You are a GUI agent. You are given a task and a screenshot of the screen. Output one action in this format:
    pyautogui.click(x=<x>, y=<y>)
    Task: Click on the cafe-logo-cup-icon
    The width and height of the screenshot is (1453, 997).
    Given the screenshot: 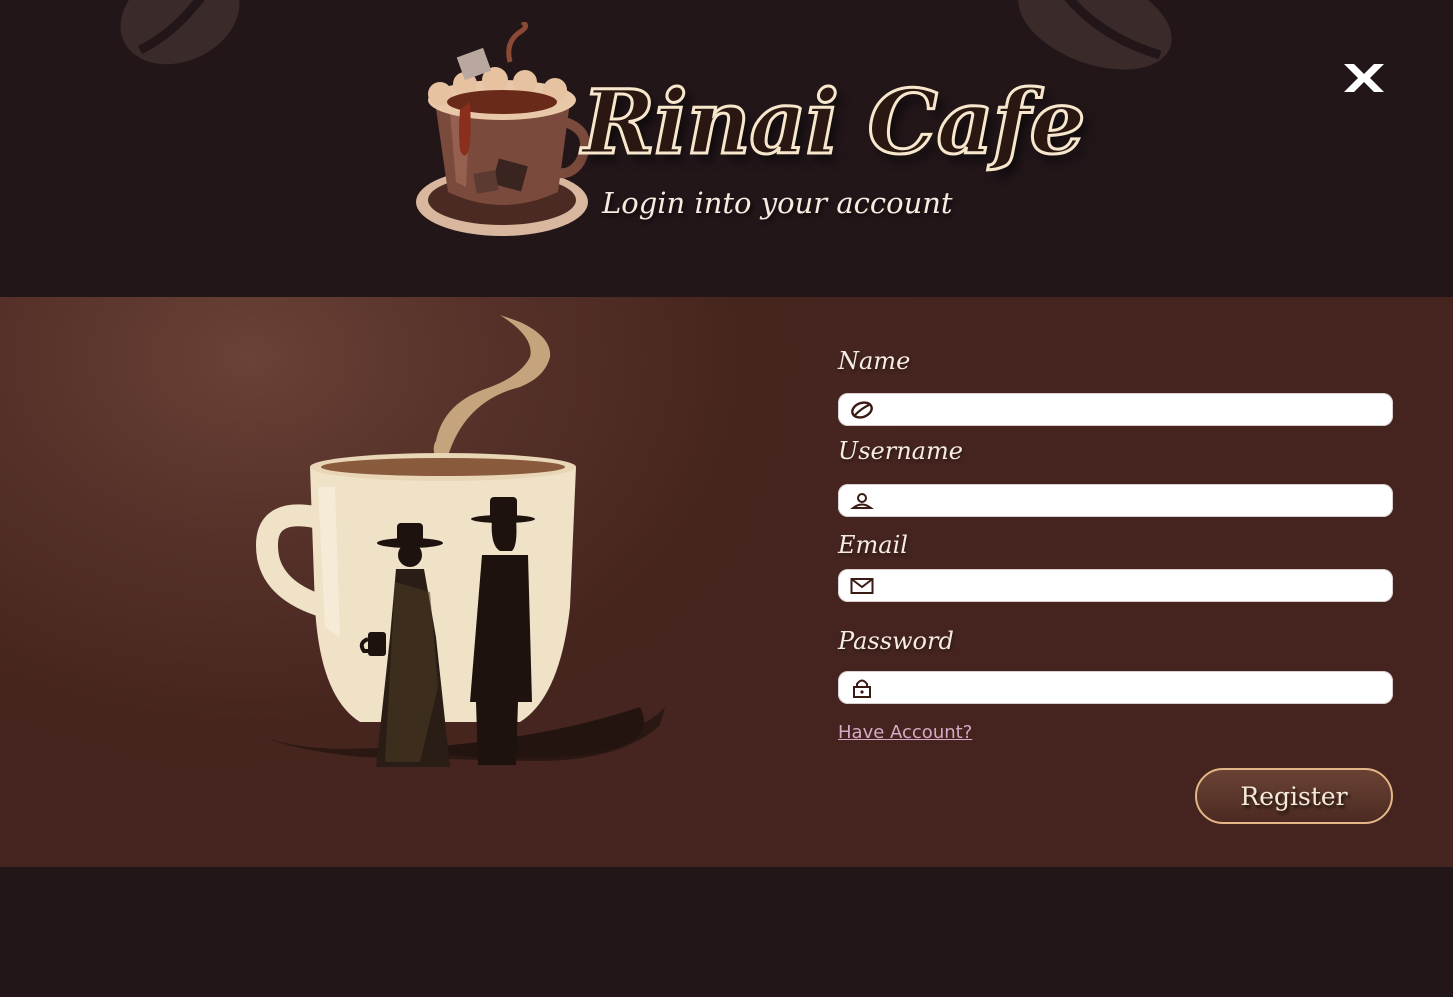 What is the action you would take?
    pyautogui.click(x=503, y=129)
    